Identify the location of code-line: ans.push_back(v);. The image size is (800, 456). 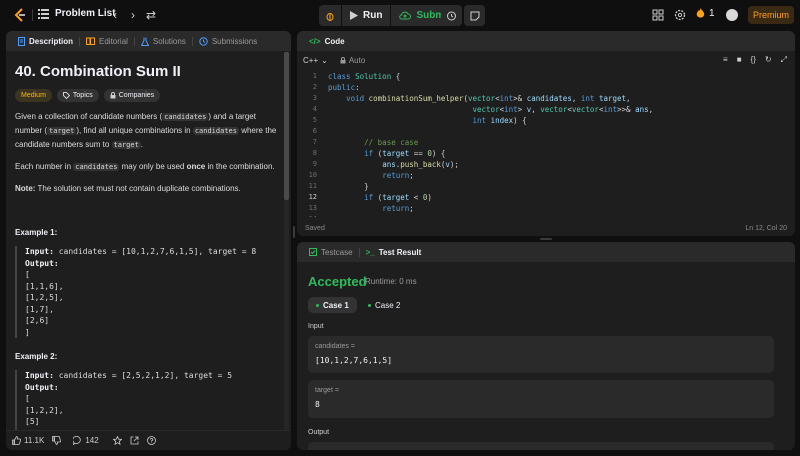
(420, 164).